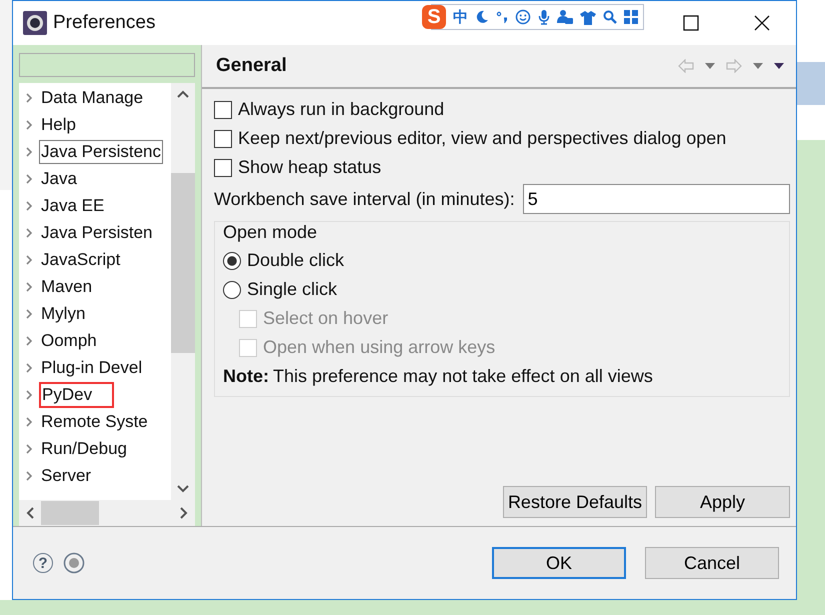 This screenshot has width=825, height=615. Describe the element at coordinates (72, 206) in the screenshot. I see `tree-item: Java EE` at that location.